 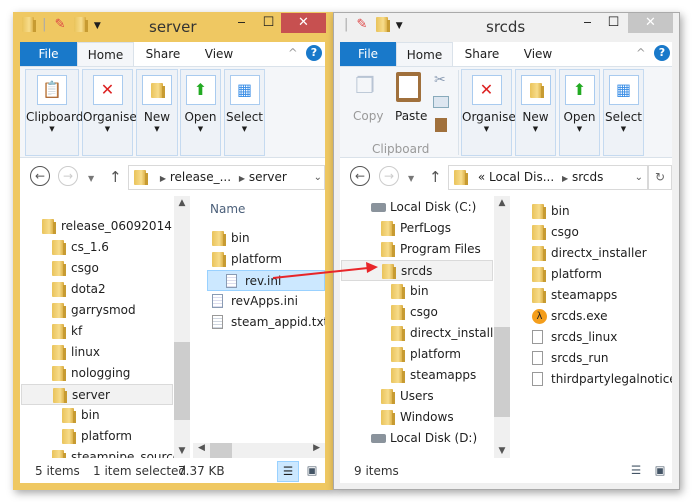 What do you see at coordinates (325, 270) in the screenshot?
I see `annotation-arrow` at bounding box center [325, 270].